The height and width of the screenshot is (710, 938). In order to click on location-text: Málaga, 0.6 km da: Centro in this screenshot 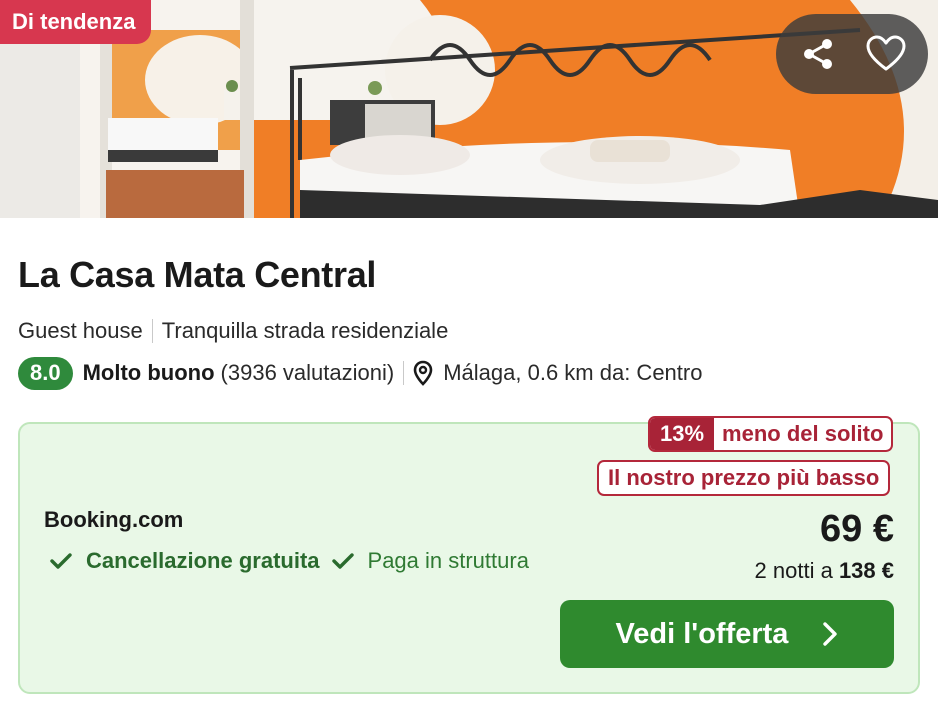, I will do `click(572, 373)`.